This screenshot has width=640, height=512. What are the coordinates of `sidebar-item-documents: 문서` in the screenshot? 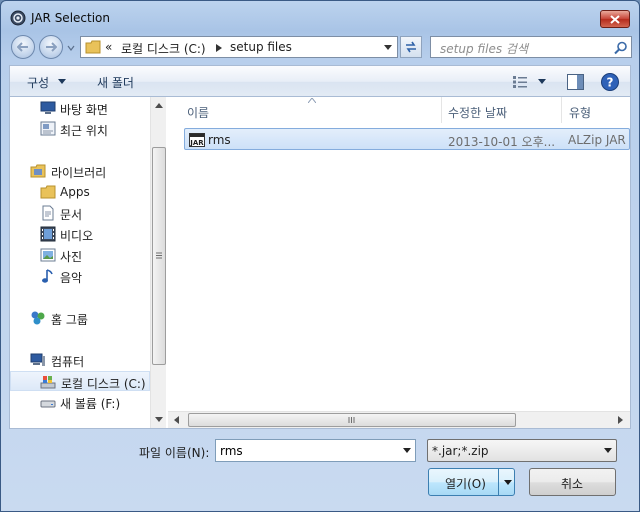 It's located at (80, 213).